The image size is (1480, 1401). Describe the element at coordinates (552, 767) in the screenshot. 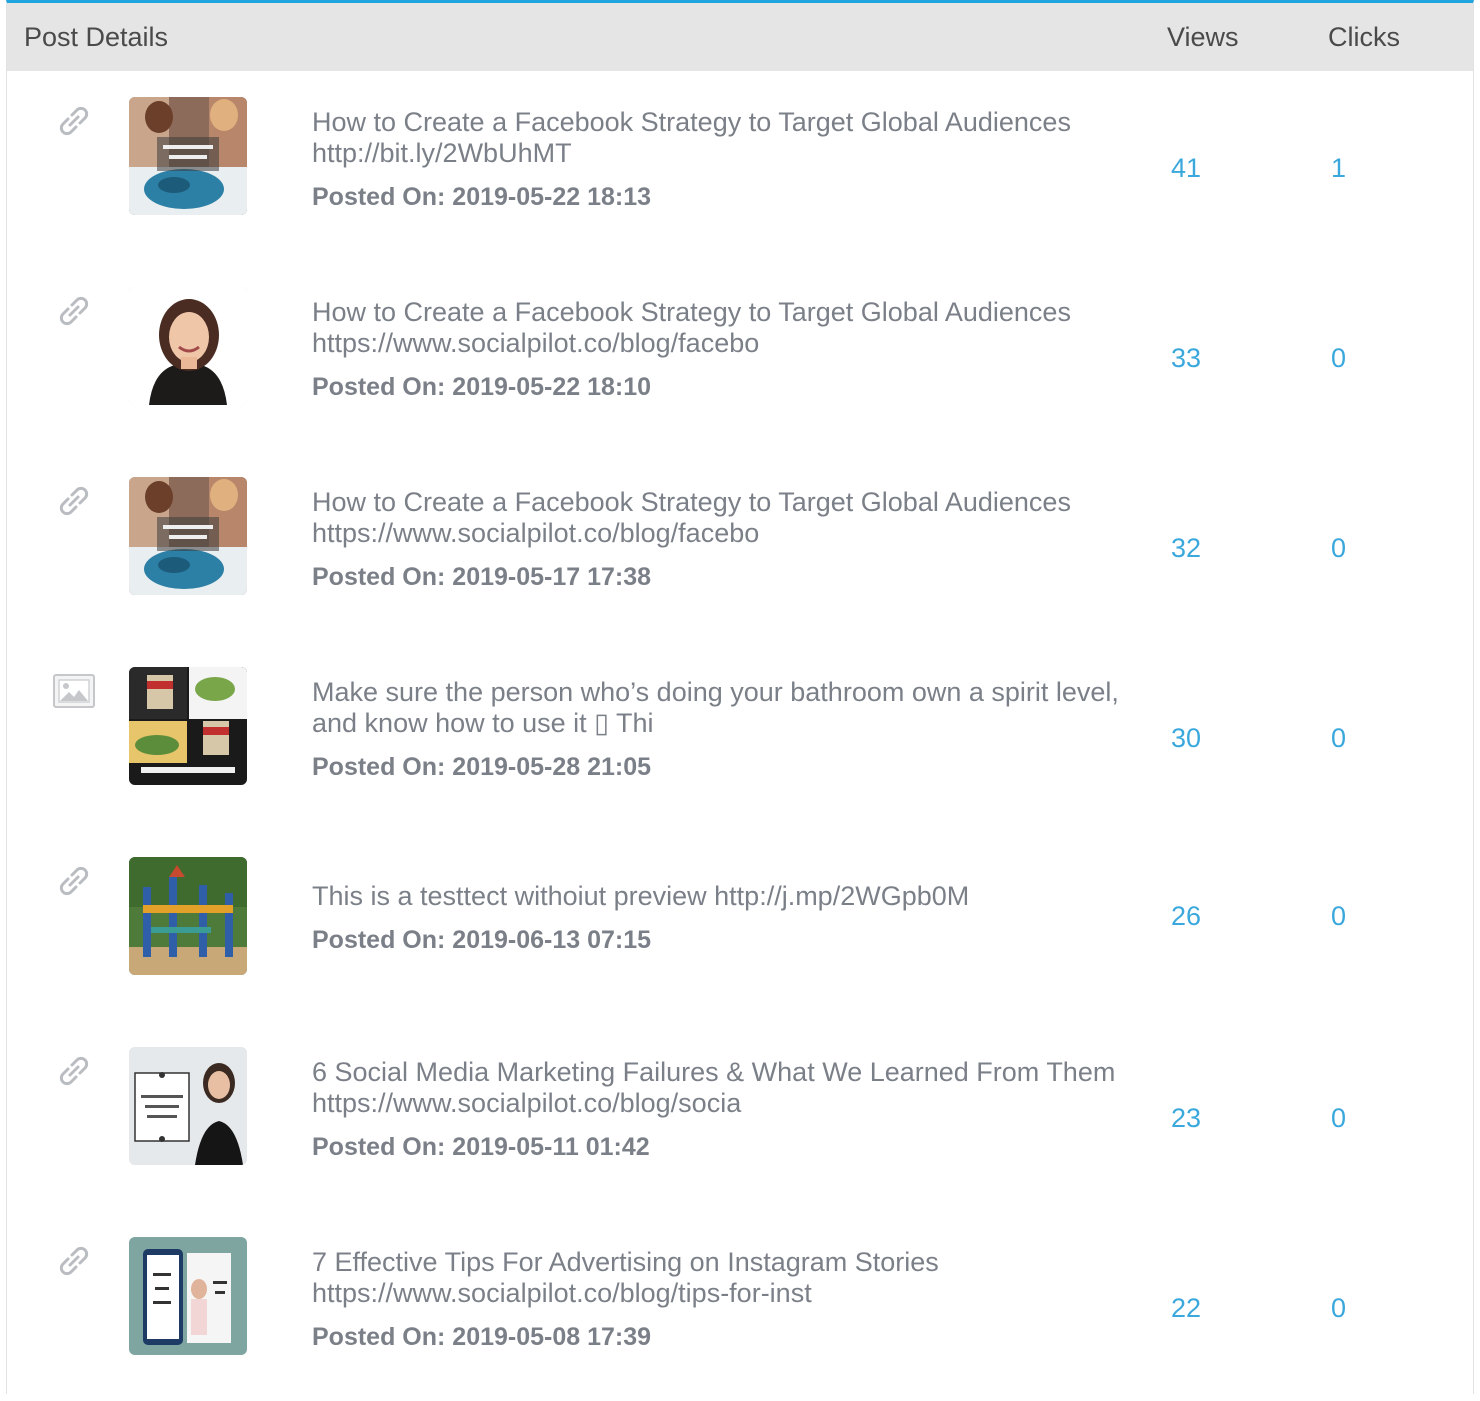

I see `posted-on-date: 2019-05-28 21:05` at that location.